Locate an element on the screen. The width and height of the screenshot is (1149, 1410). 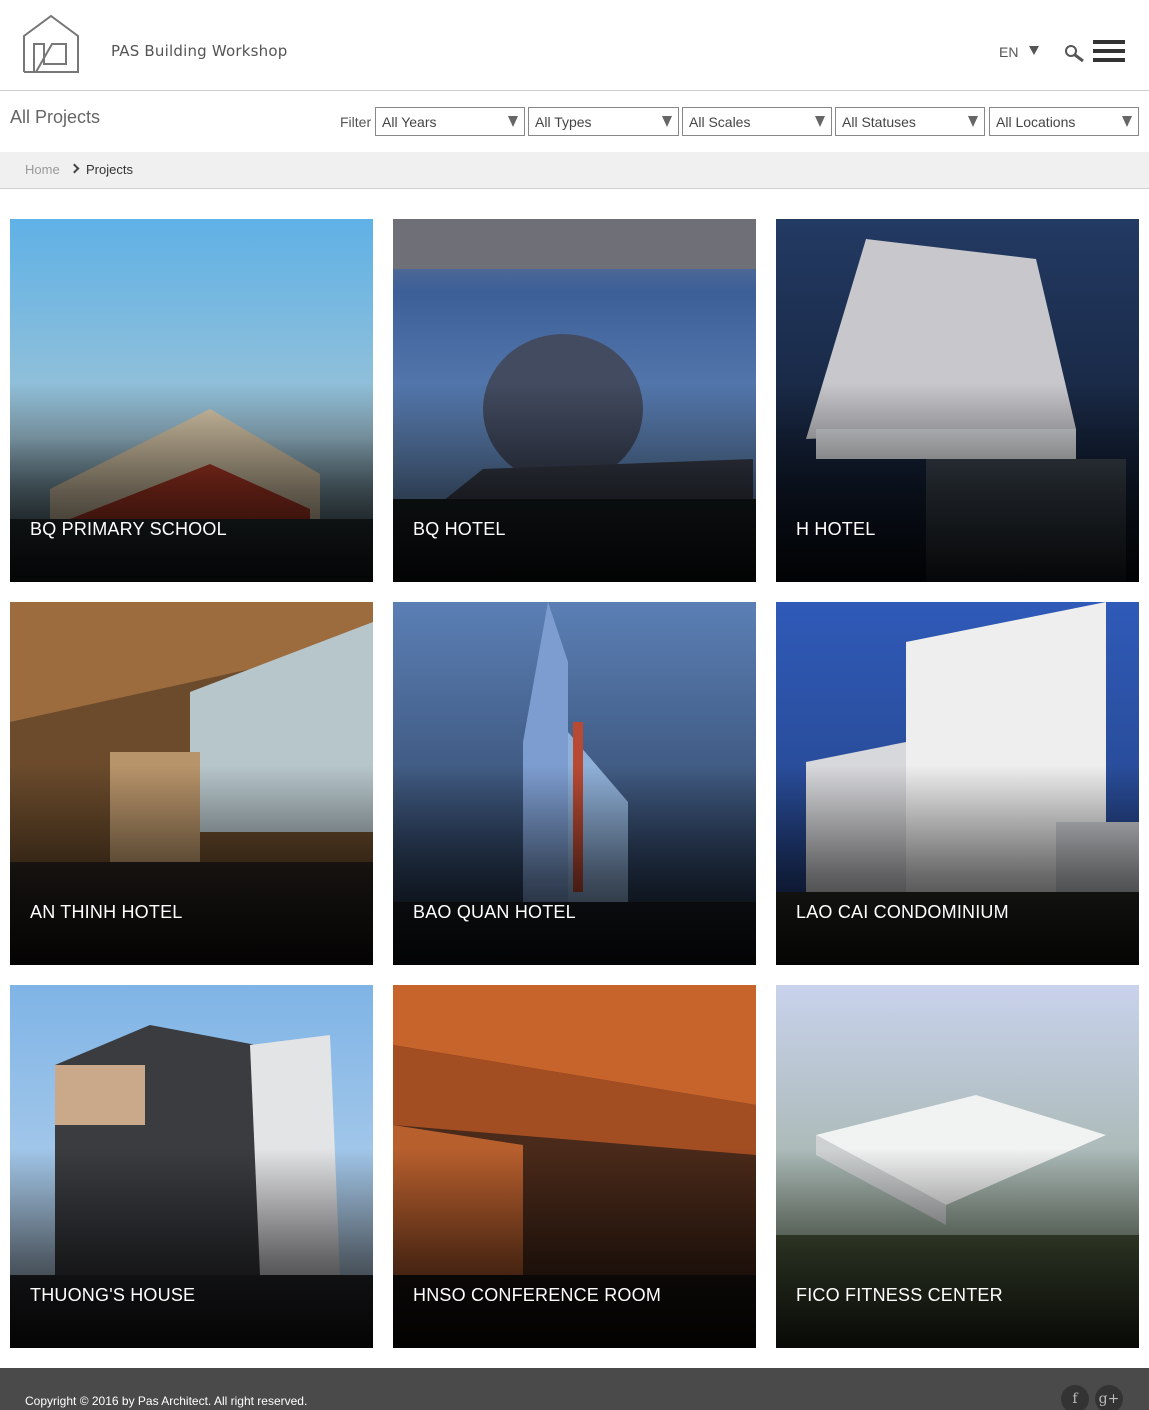
project-card: H HOTEL is located at coordinates (957, 400).